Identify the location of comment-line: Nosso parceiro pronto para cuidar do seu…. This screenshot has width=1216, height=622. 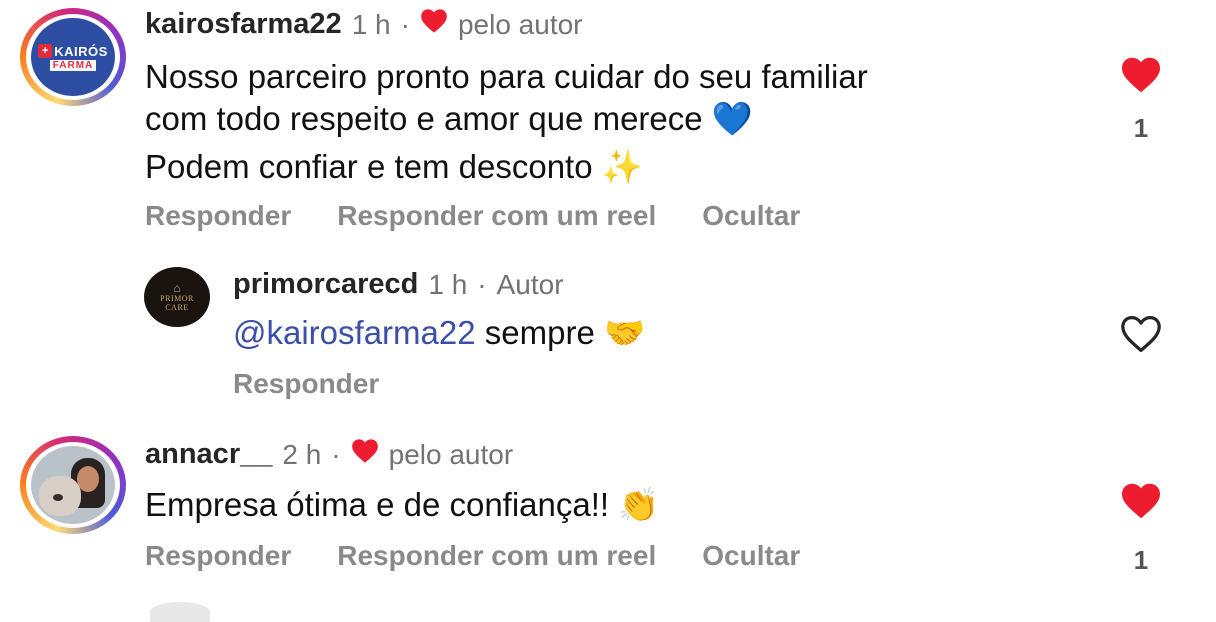
(506, 76).